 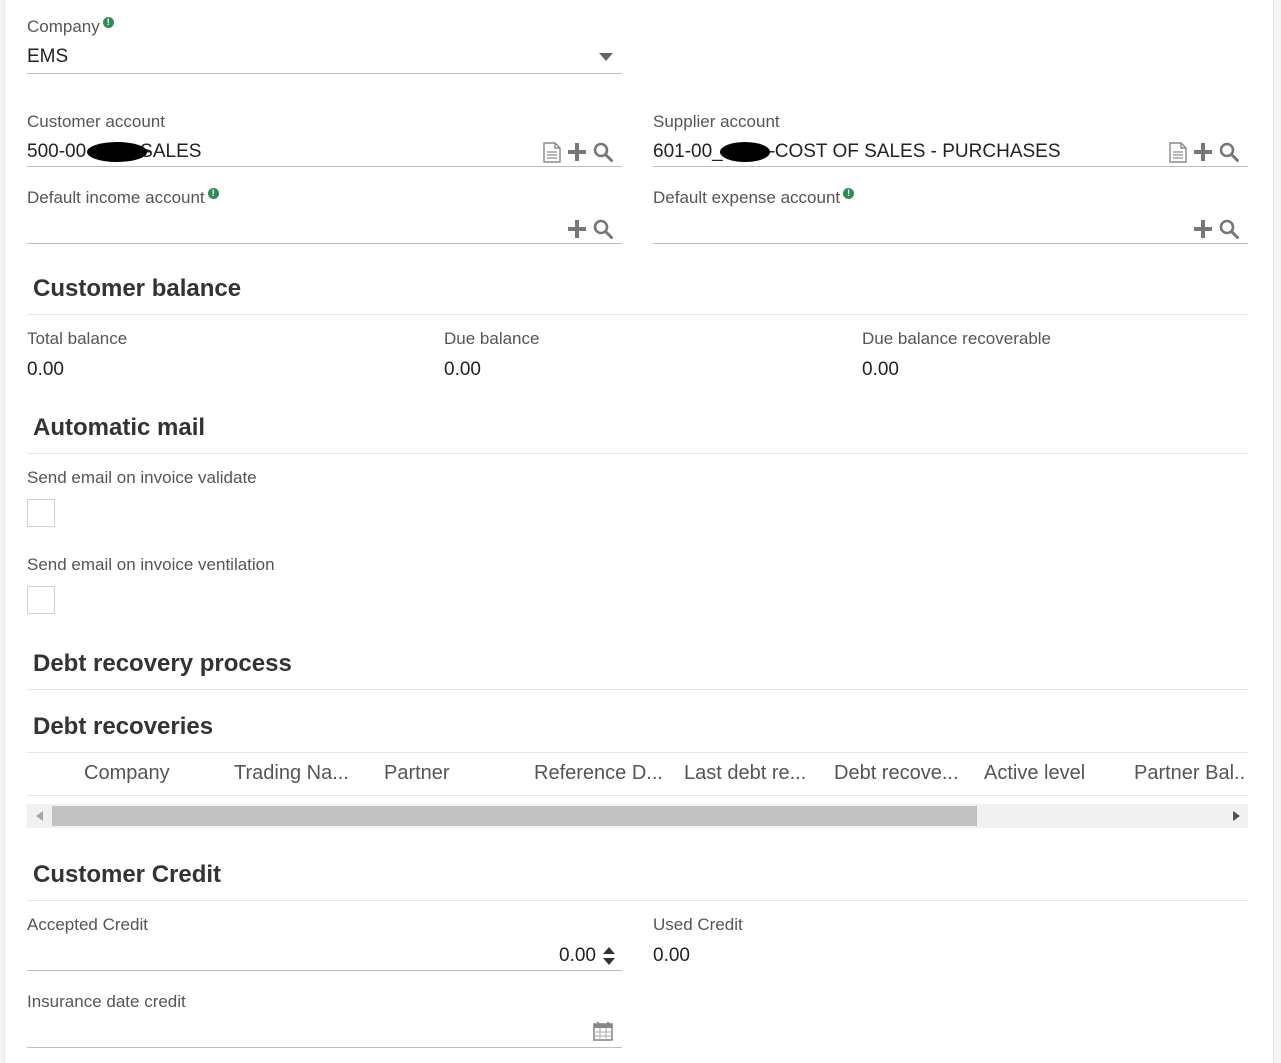 I want to click on customer-account-label: Customer account, so click(x=96, y=121).